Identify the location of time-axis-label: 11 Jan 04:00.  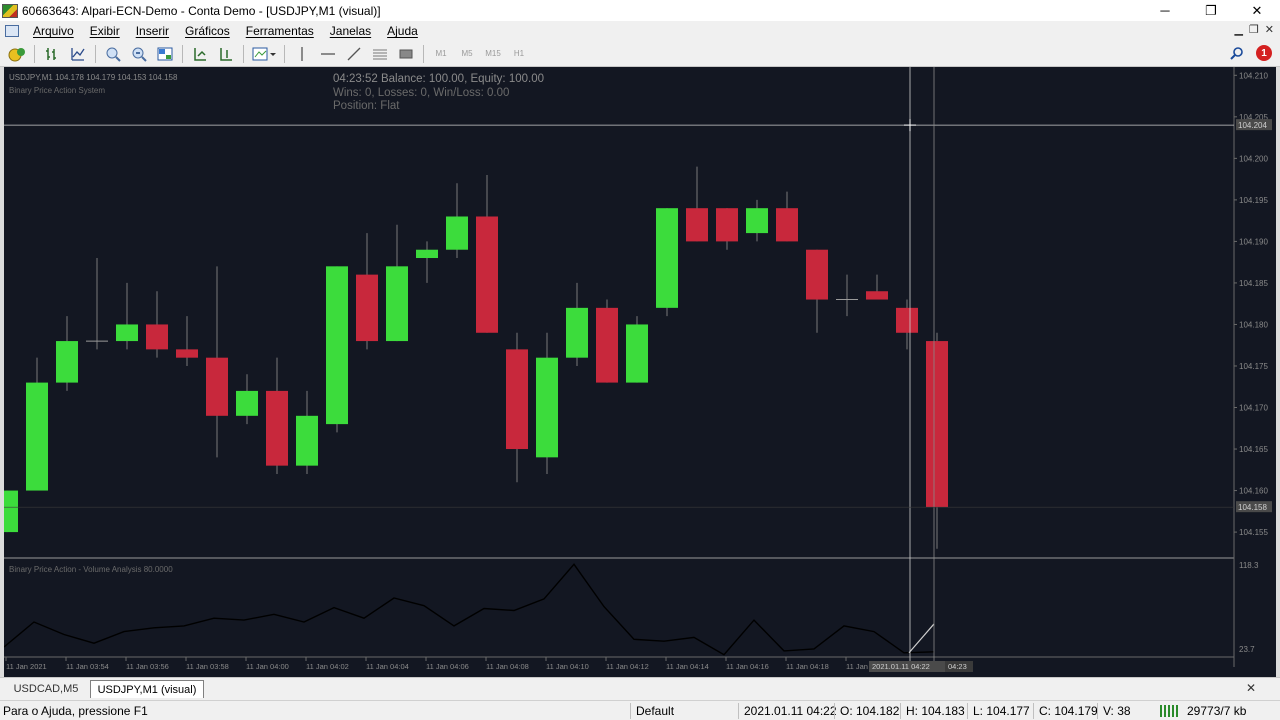
(267, 666).